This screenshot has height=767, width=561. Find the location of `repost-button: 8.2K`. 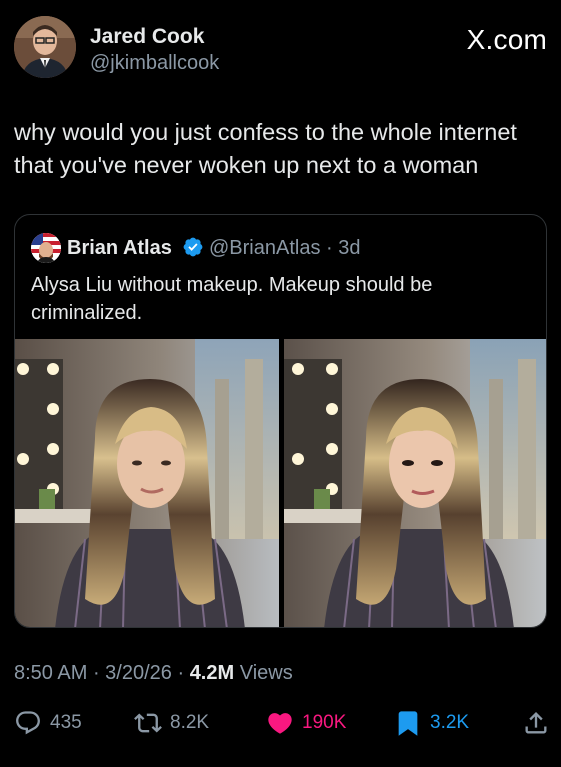

repost-button: 8.2K is located at coordinates (171, 723).